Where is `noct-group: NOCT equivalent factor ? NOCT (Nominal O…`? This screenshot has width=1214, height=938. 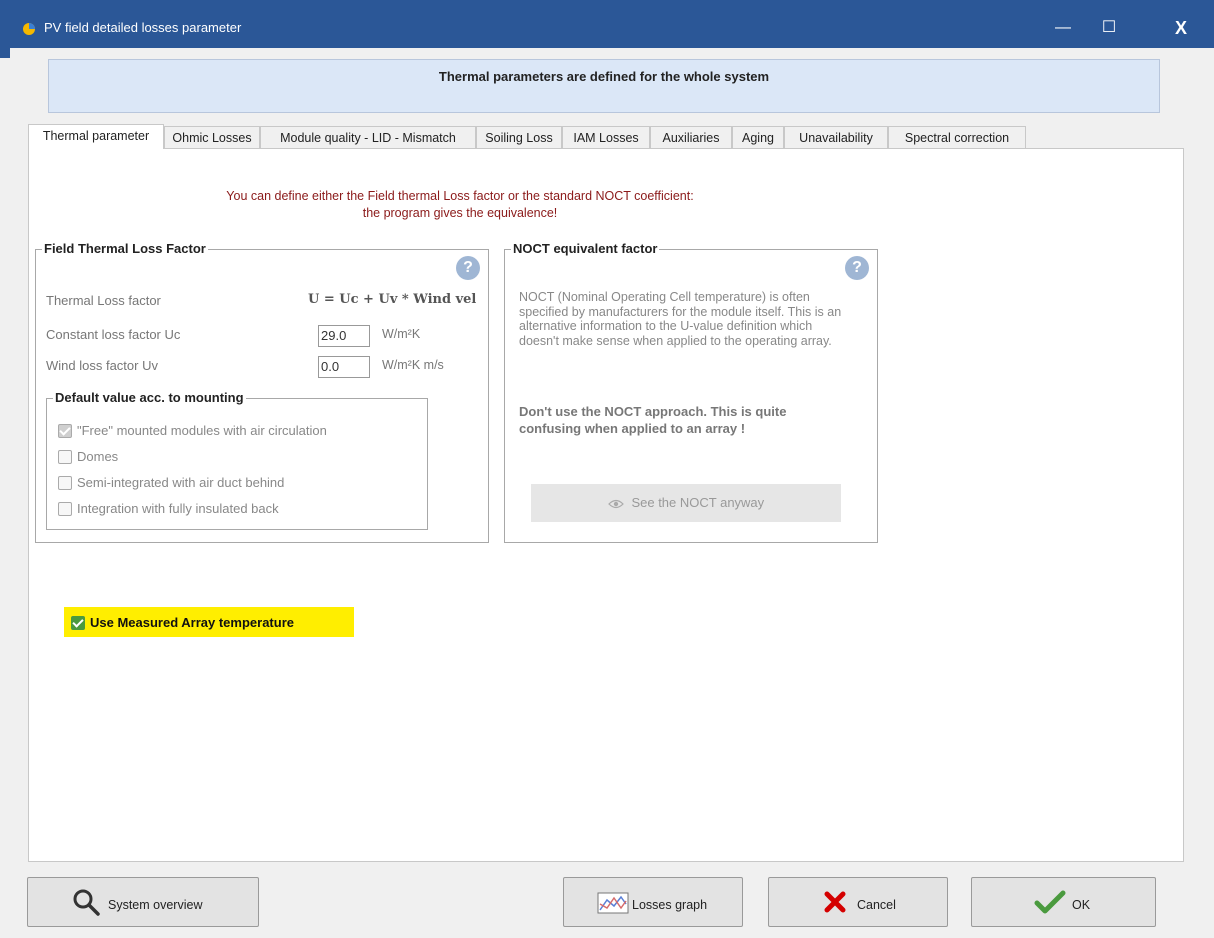
noct-group: NOCT equivalent factor ? NOCT (Nominal O… is located at coordinates (691, 392).